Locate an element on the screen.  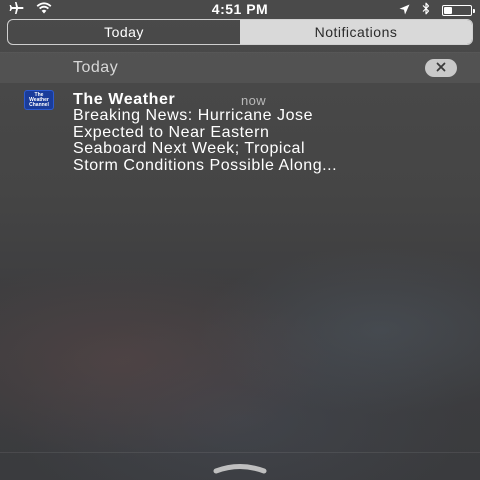
notification-time: now is located at coordinates (254, 100).